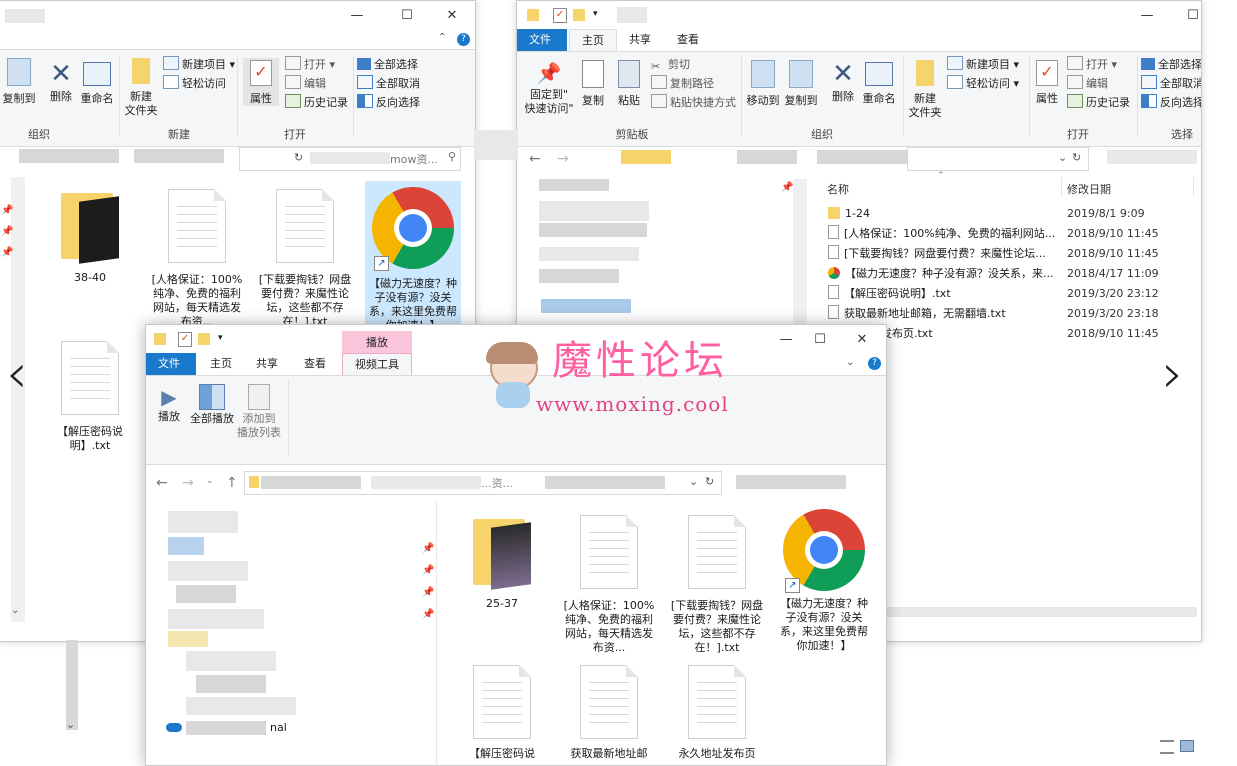 Image resolution: width=1237 pixels, height=766 pixels. I want to click on address-bar: ...资... ⌄ ↻, so click(483, 483).